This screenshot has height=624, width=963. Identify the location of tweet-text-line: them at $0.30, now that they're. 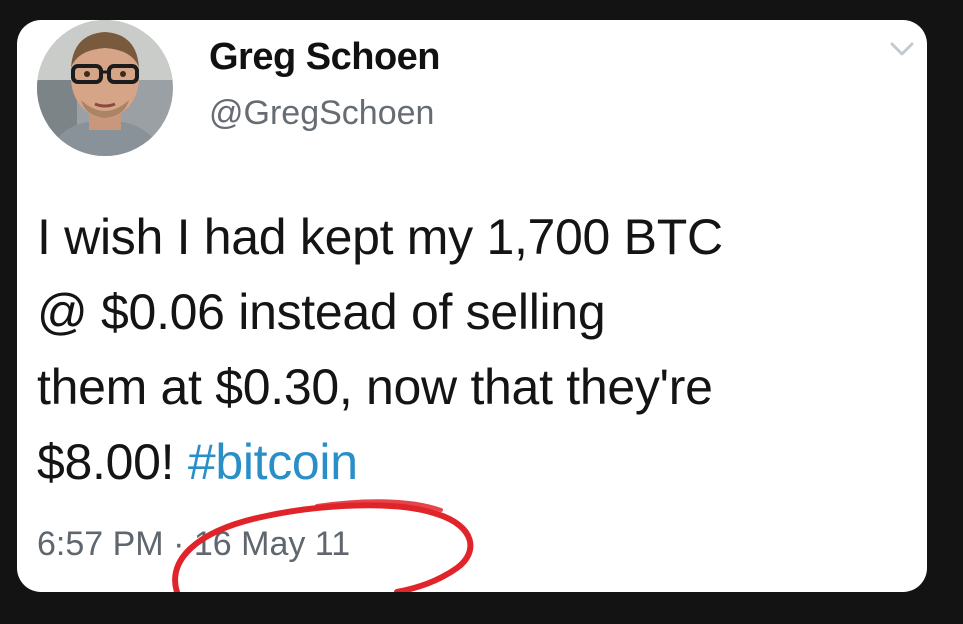
(375, 387).